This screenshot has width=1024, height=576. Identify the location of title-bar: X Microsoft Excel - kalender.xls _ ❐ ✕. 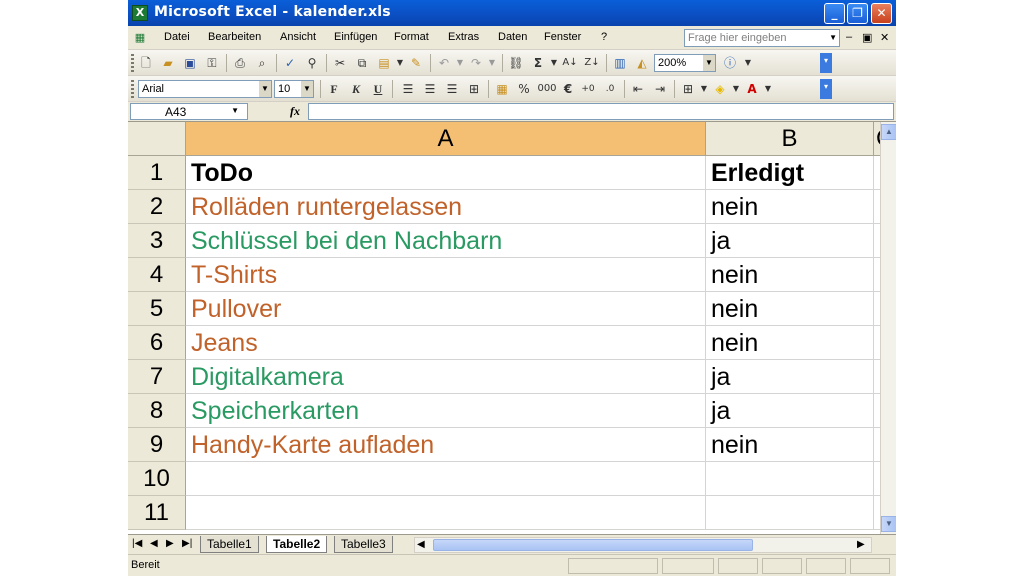
(512, 13).